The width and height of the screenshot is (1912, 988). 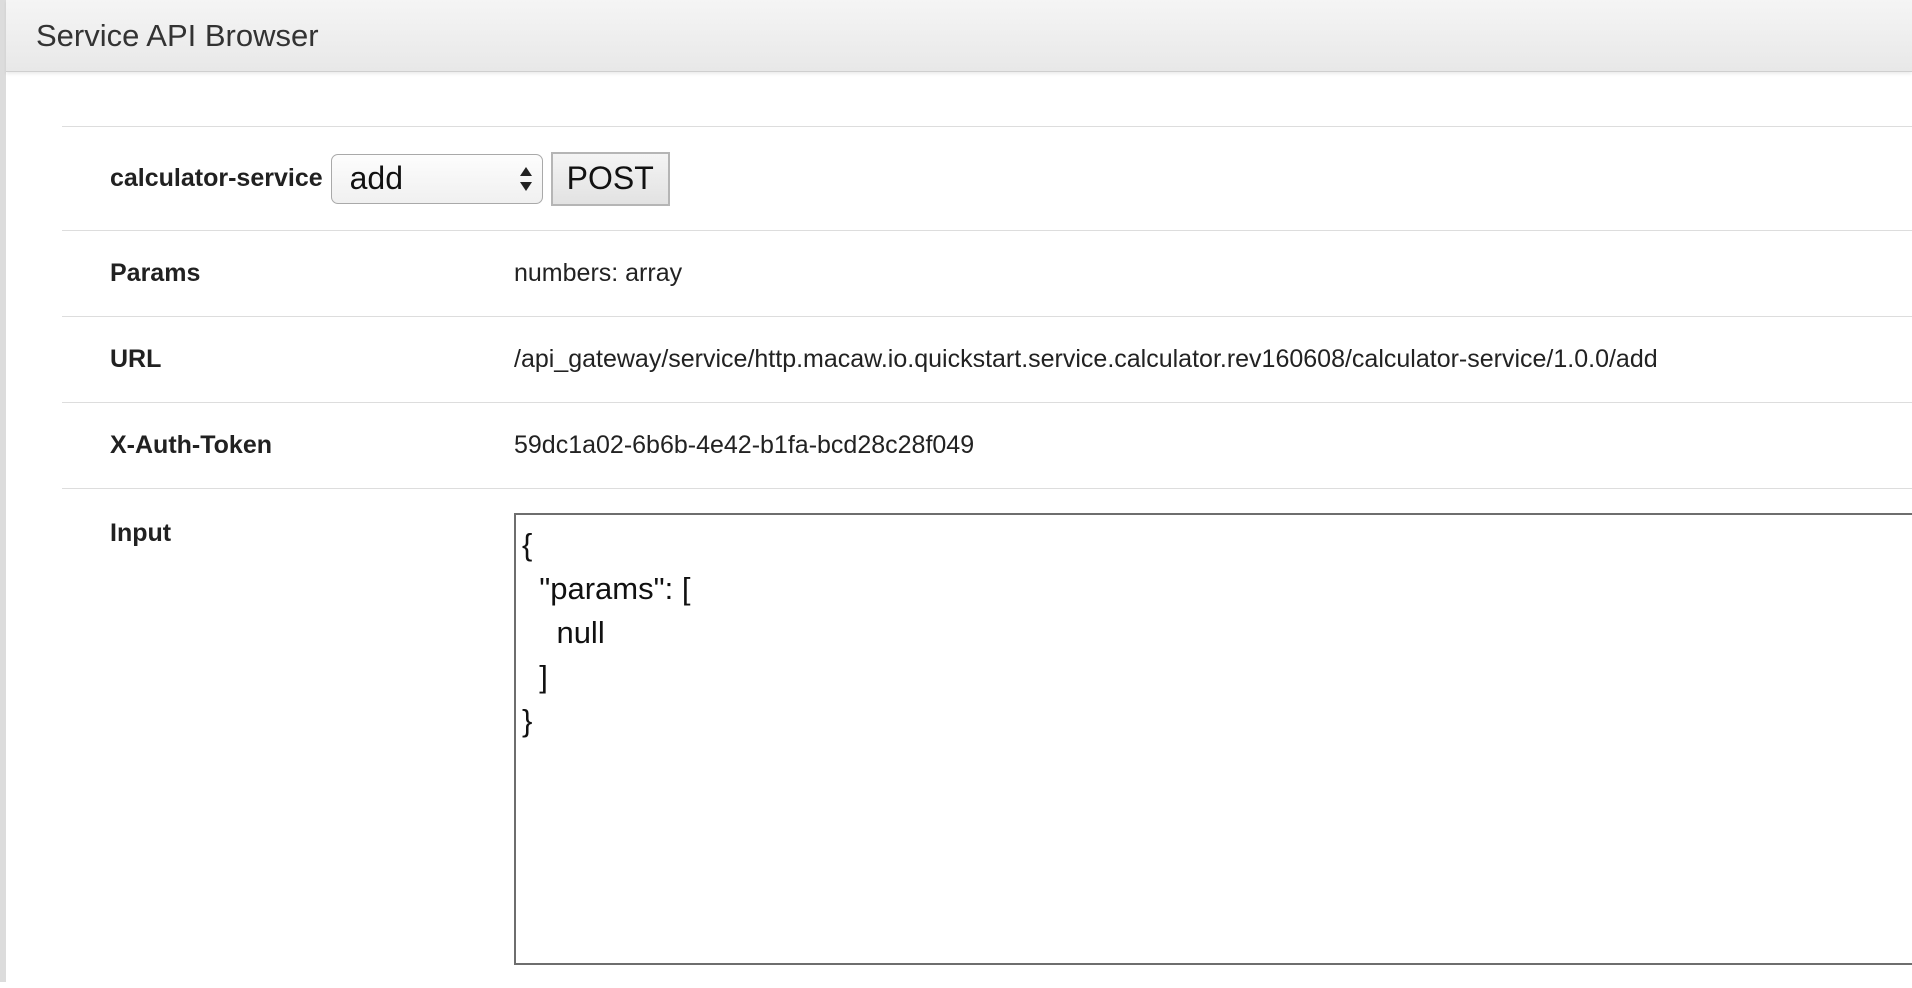 What do you see at coordinates (136, 359) in the screenshot?
I see `url-label: URL` at bounding box center [136, 359].